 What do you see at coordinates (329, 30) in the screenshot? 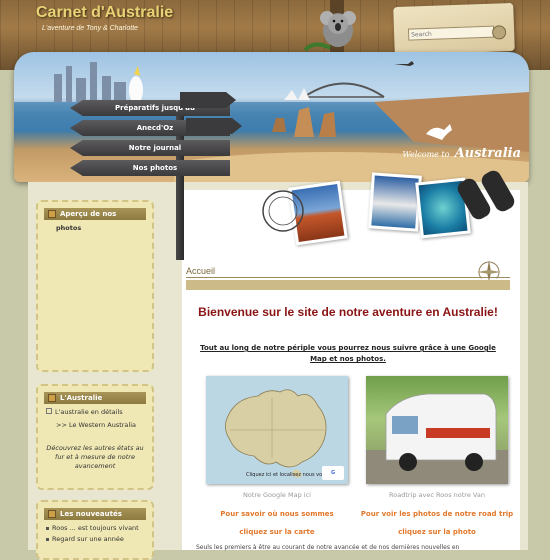
I see `koala-illustration` at bounding box center [329, 30].